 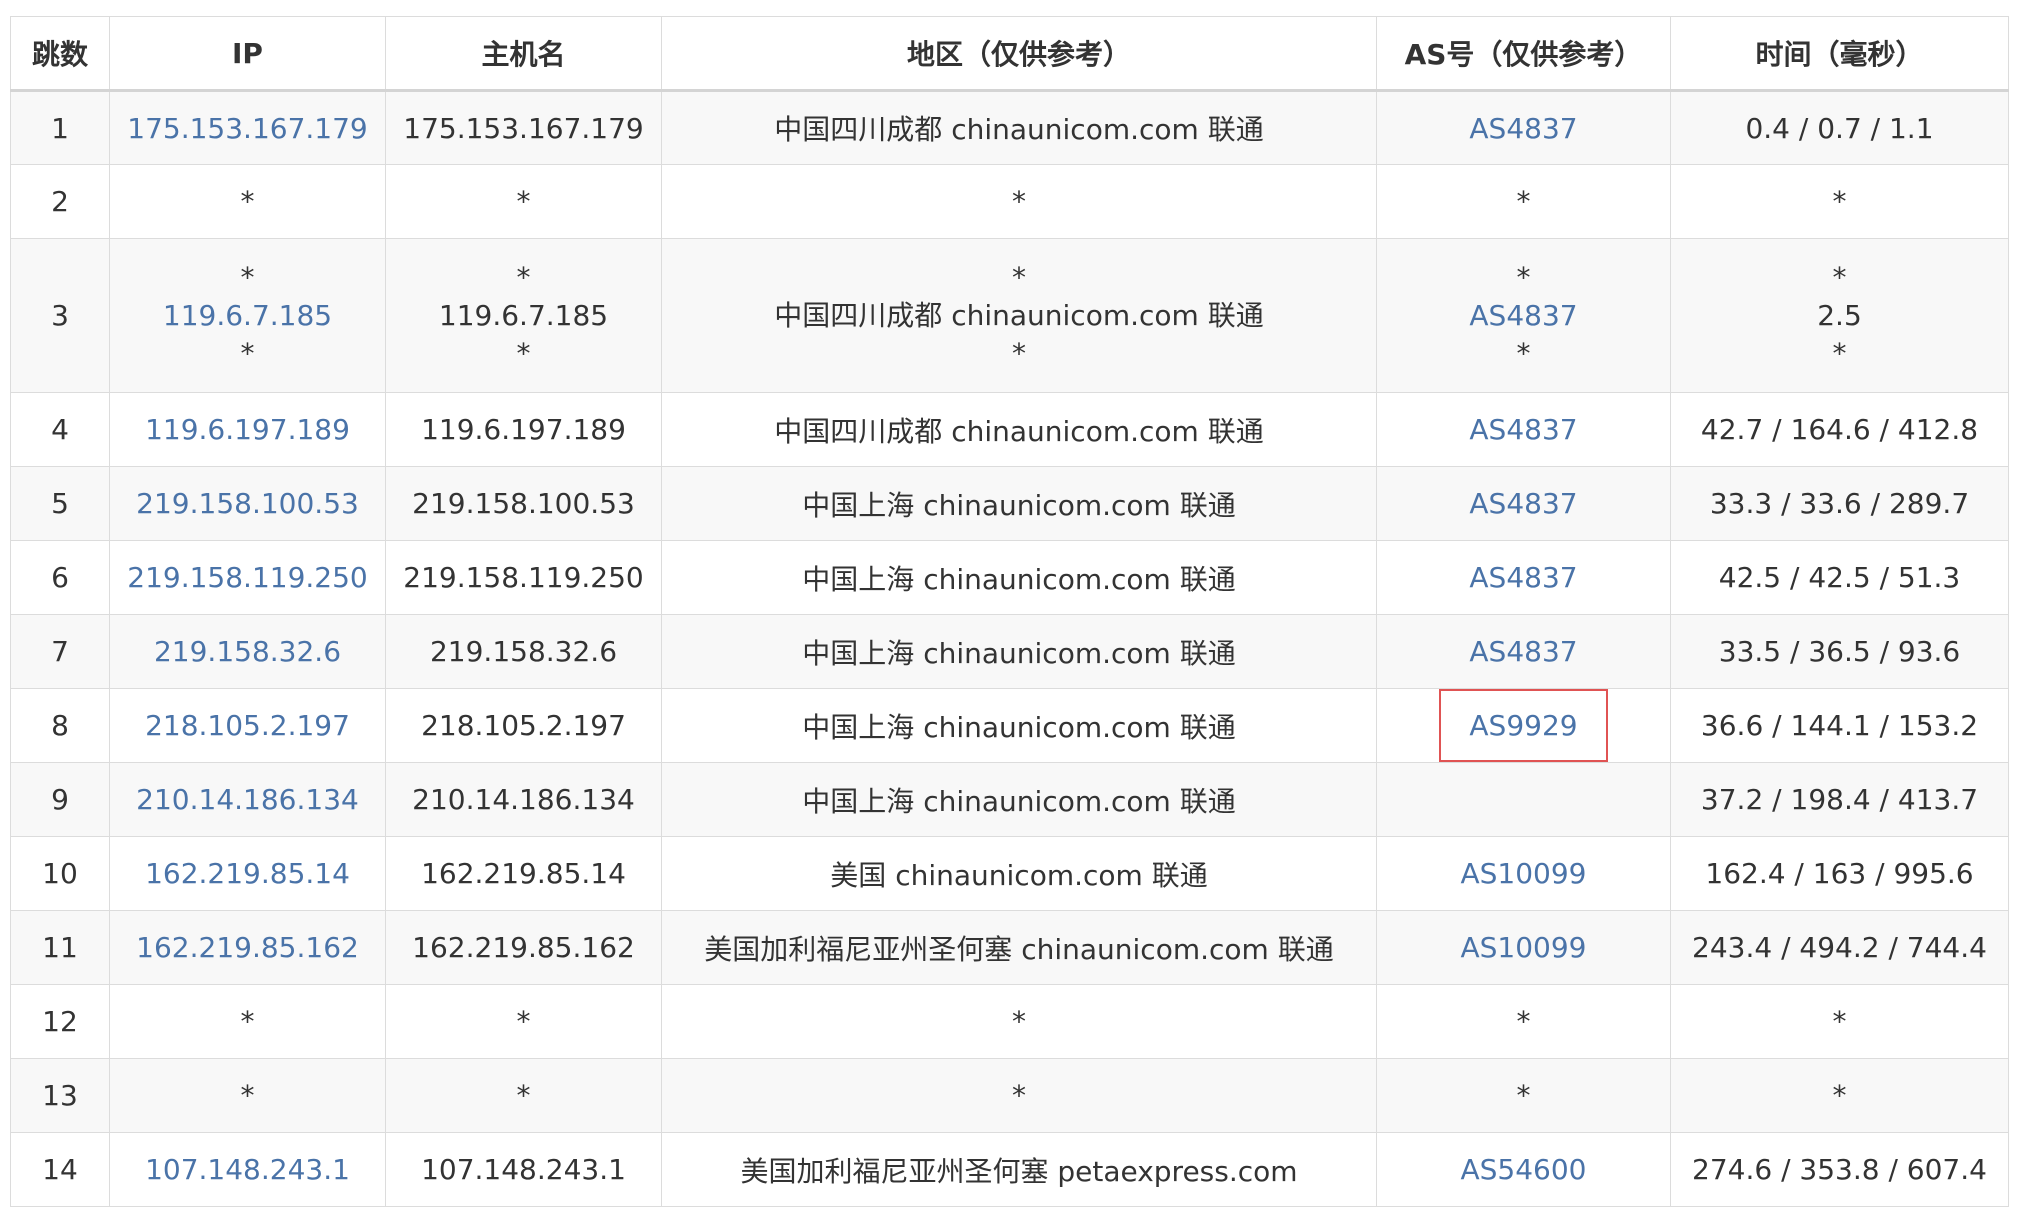 I want to click on hop-cell: 10, so click(x=60, y=873).